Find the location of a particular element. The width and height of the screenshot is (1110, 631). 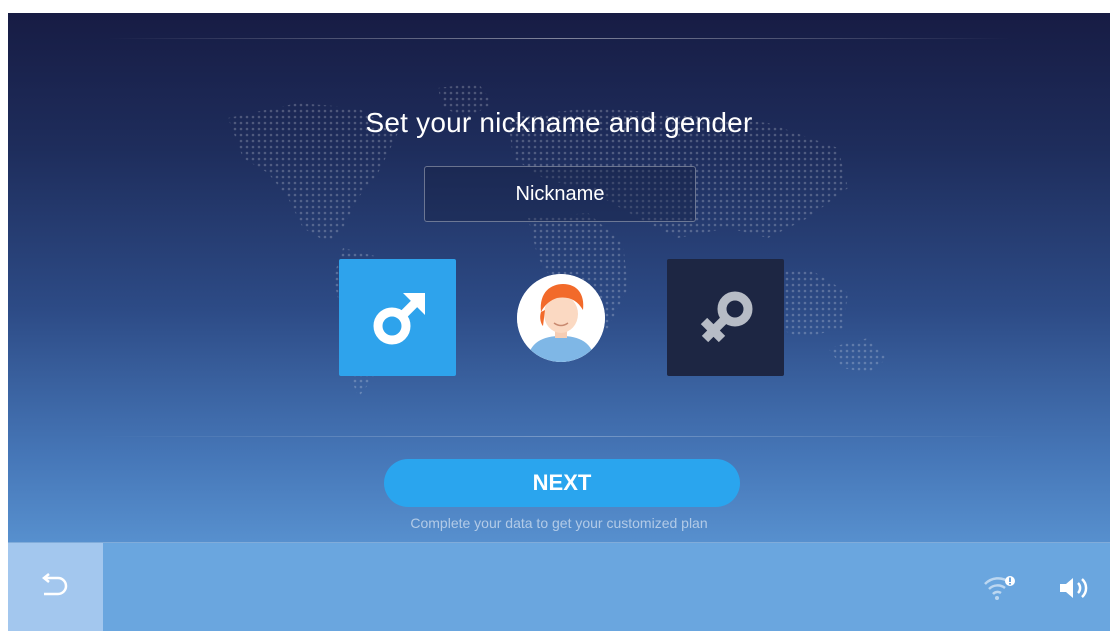

back-button is located at coordinates (55, 587).